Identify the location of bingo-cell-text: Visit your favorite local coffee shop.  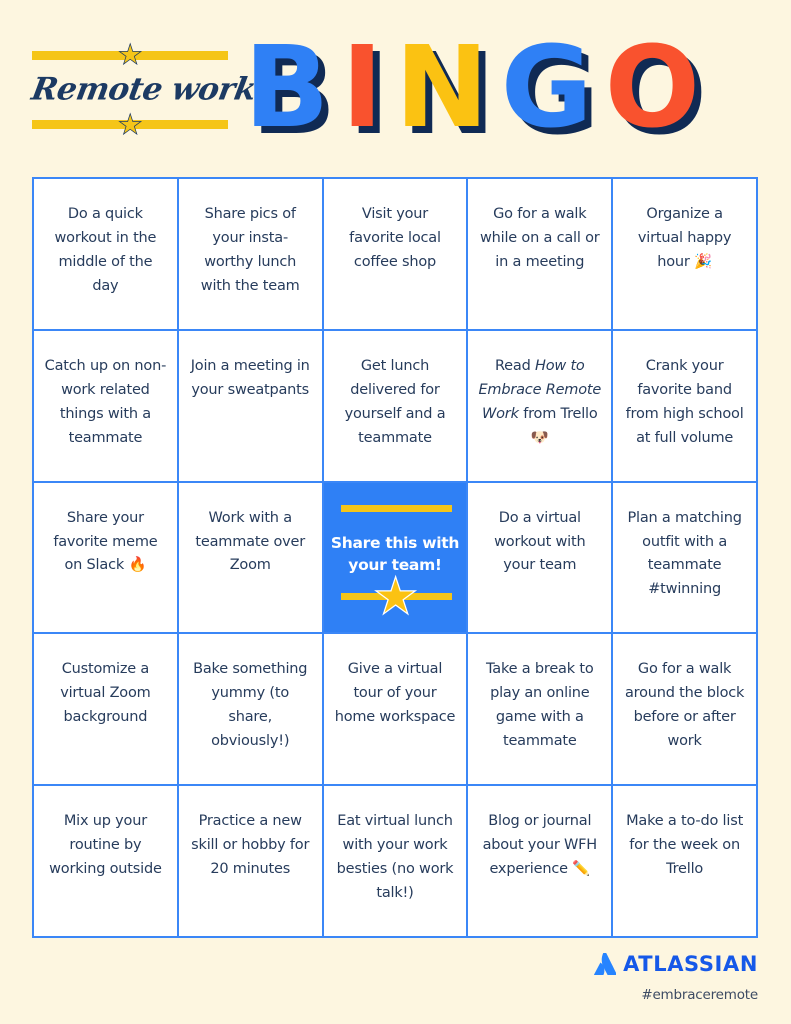
(395, 238).